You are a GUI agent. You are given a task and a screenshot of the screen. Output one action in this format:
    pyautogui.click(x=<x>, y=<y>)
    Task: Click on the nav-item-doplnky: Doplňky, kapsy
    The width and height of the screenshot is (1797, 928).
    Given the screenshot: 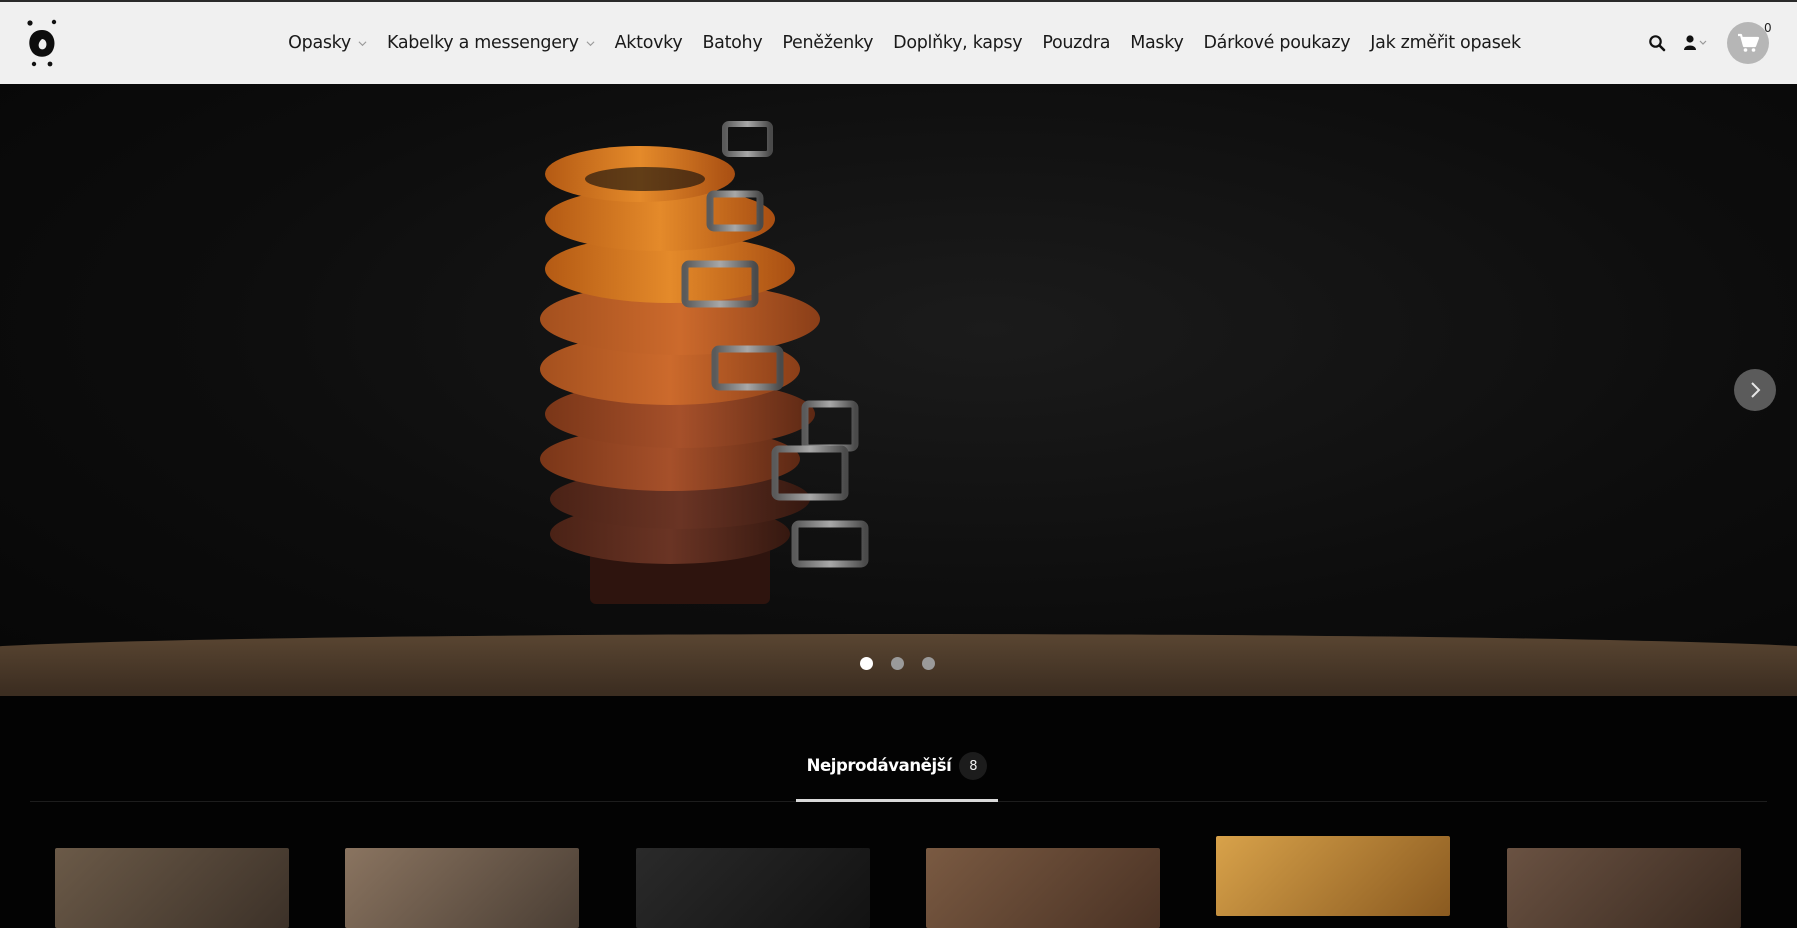 What is the action you would take?
    pyautogui.click(x=957, y=43)
    